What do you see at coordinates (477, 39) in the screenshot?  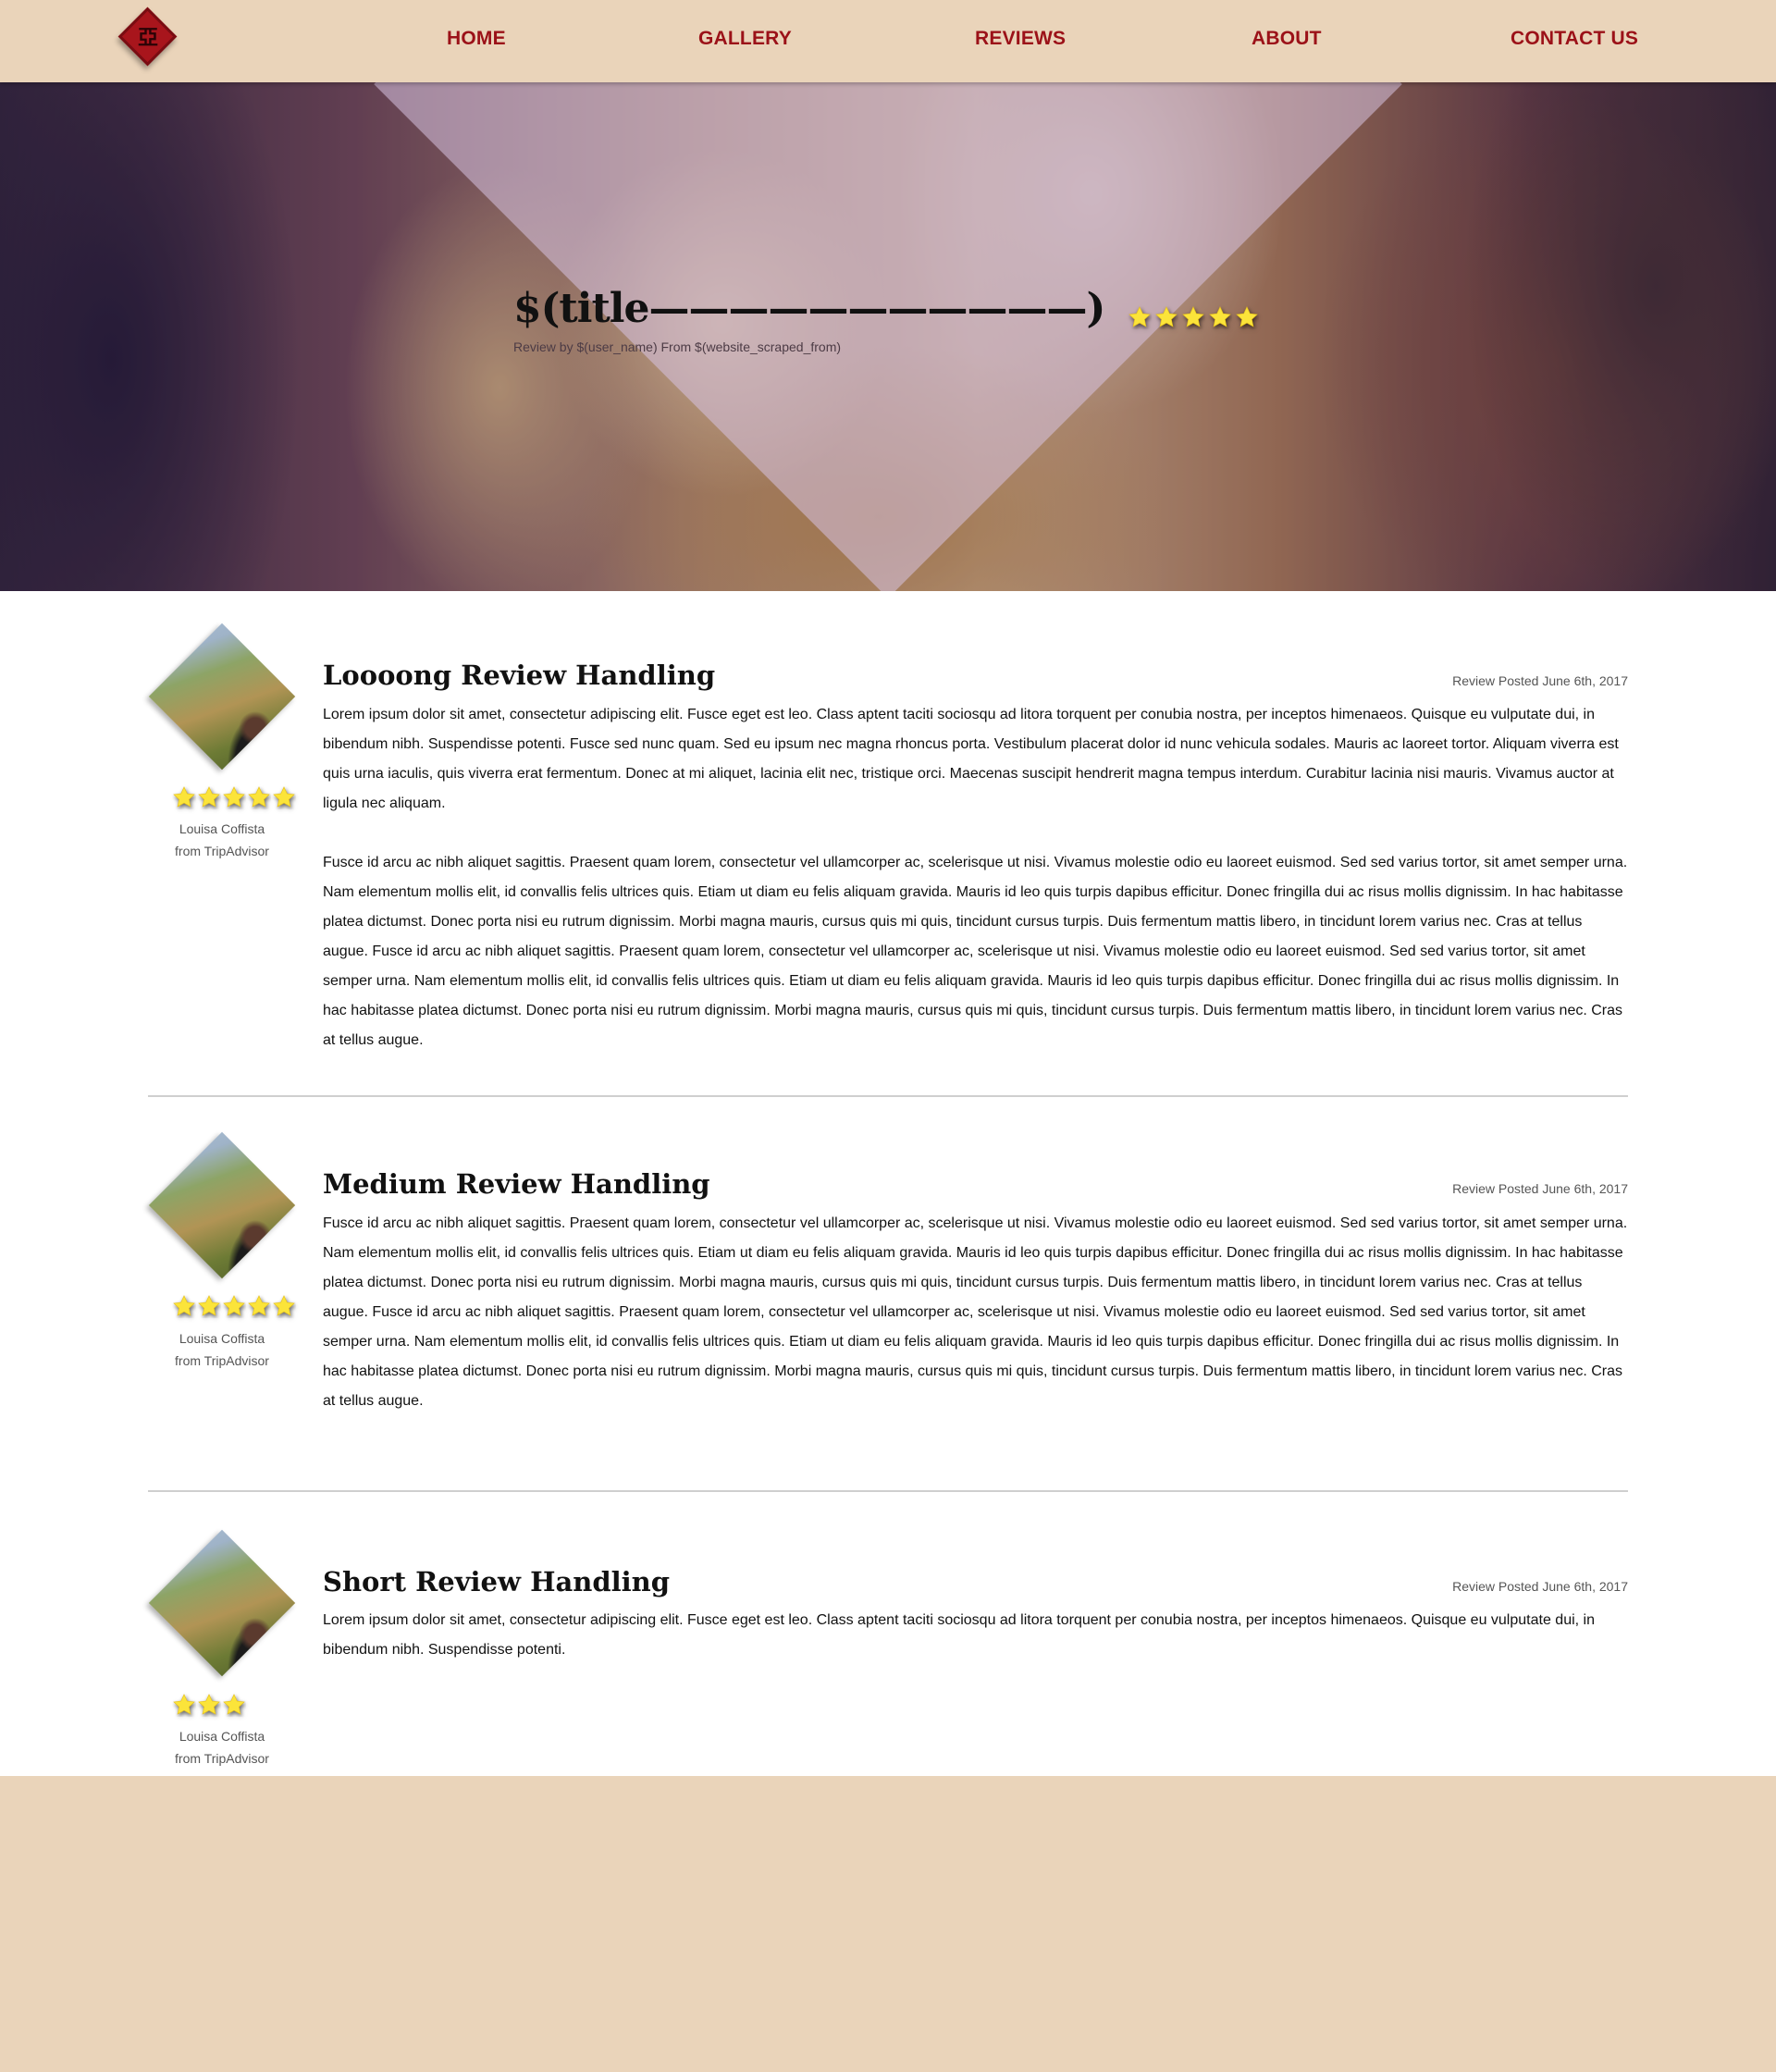 I see `nav-home-link: HOME` at bounding box center [477, 39].